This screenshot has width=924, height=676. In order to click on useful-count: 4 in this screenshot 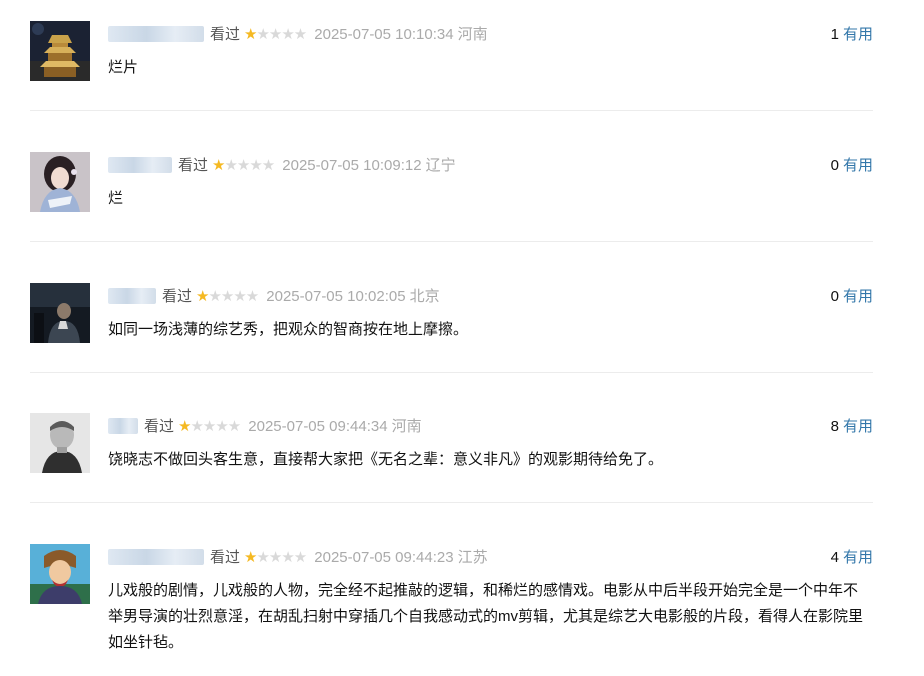, I will do `click(834, 557)`.